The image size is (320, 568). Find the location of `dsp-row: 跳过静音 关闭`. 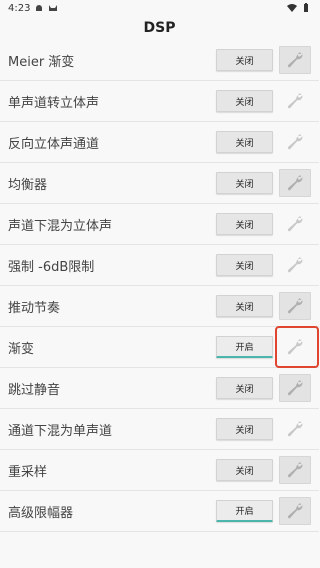

dsp-row: 跳过静音 关闭 is located at coordinates (159, 388).